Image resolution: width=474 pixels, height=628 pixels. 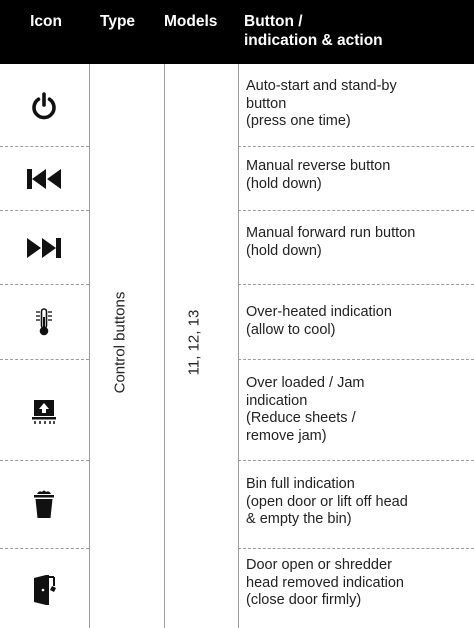 What do you see at coordinates (46, 21) in the screenshot?
I see `header-icon: Icon` at bounding box center [46, 21].